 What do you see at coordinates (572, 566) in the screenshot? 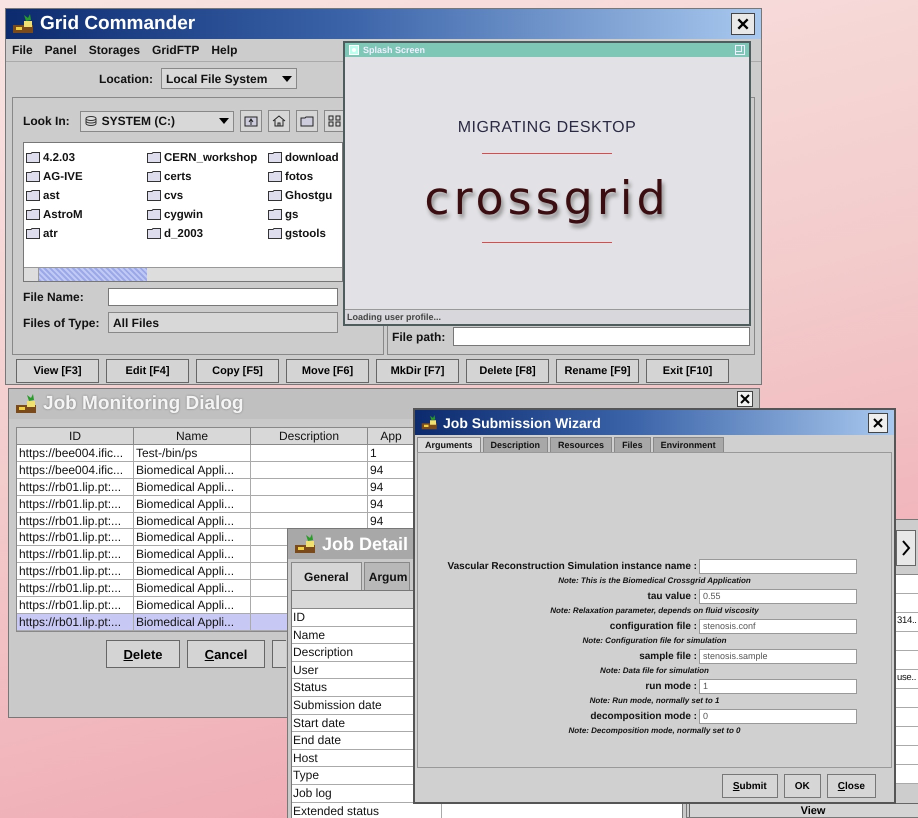
I see `field-label: Vascular Reconstruction Simulation instance name :` at bounding box center [572, 566].